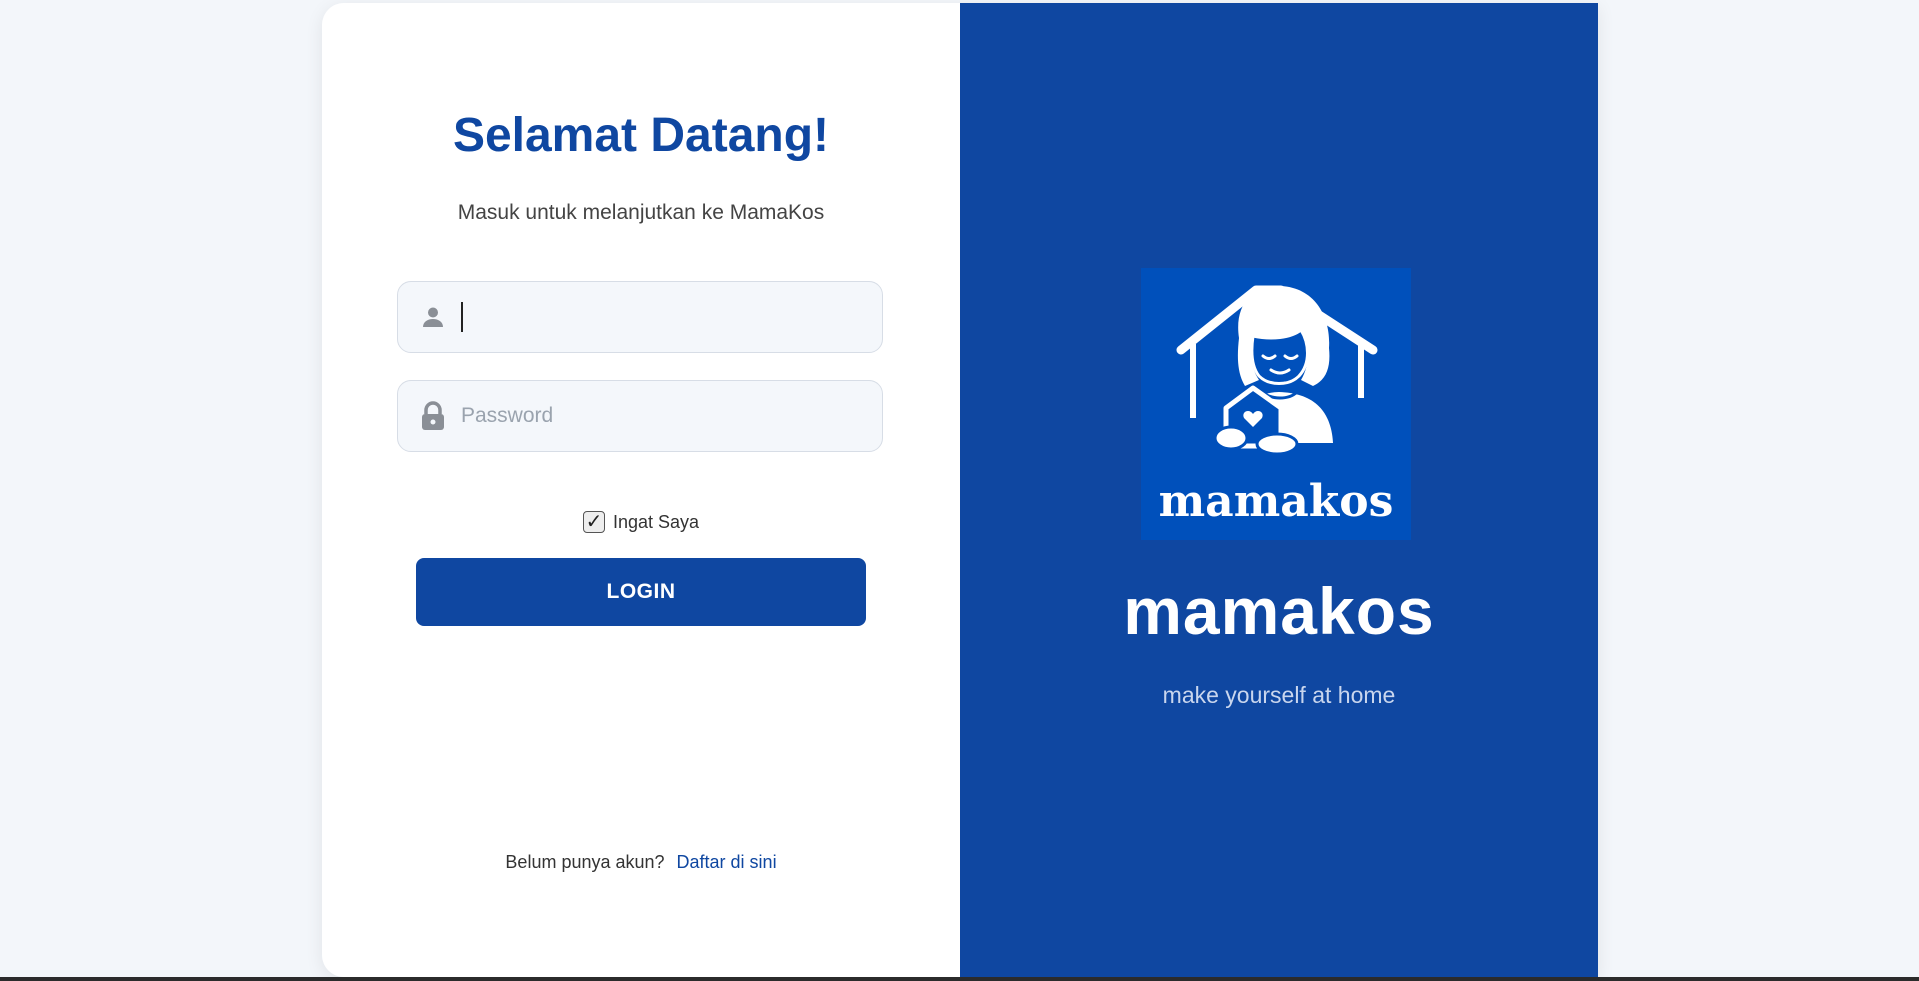  What do you see at coordinates (433, 415) in the screenshot?
I see `lock-icon` at bounding box center [433, 415].